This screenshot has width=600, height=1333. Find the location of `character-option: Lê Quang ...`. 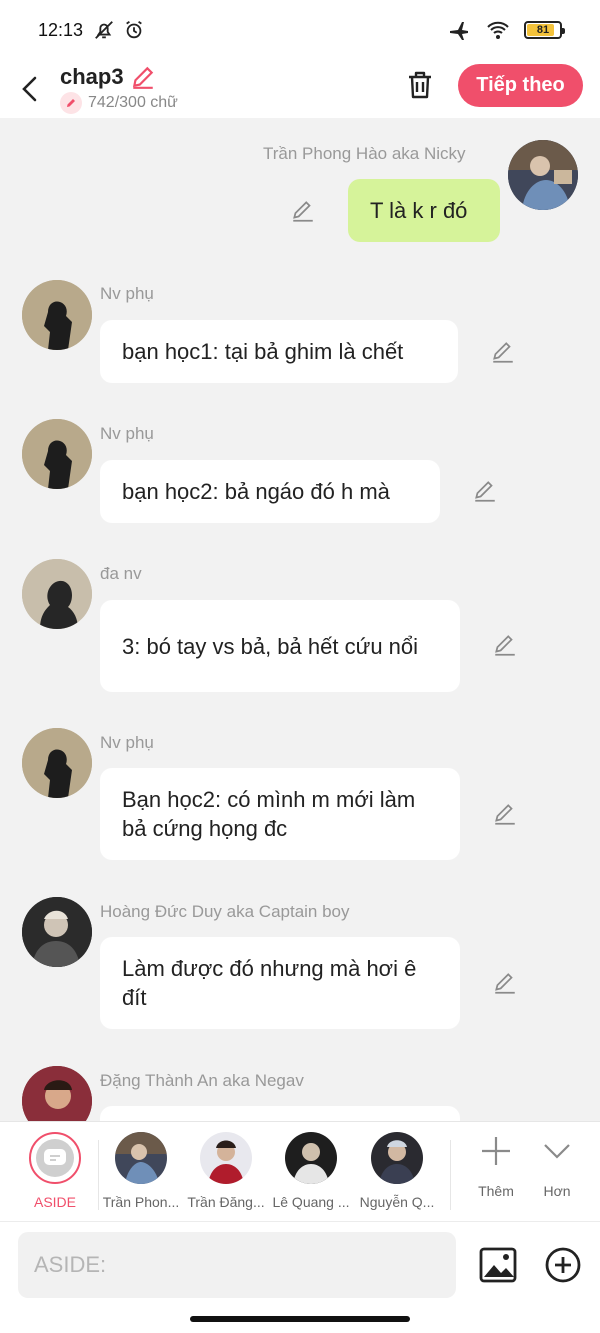

character-option: Lê Quang ... is located at coordinates (311, 1171).